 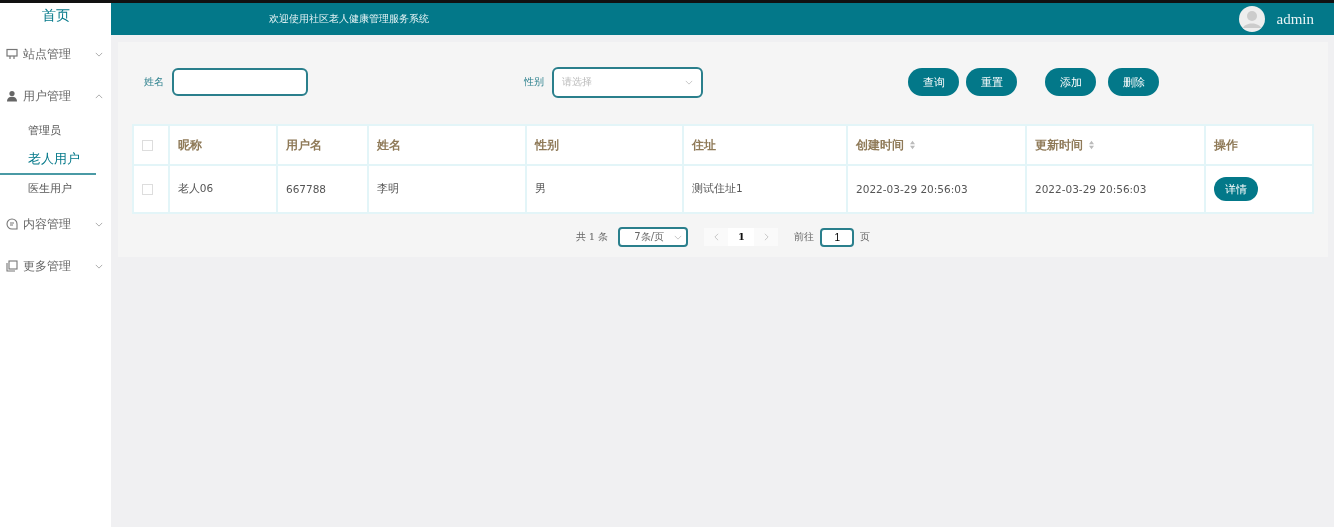 What do you see at coordinates (604, 145) in the screenshot?
I see `column-header: 性别` at bounding box center [604, 145].